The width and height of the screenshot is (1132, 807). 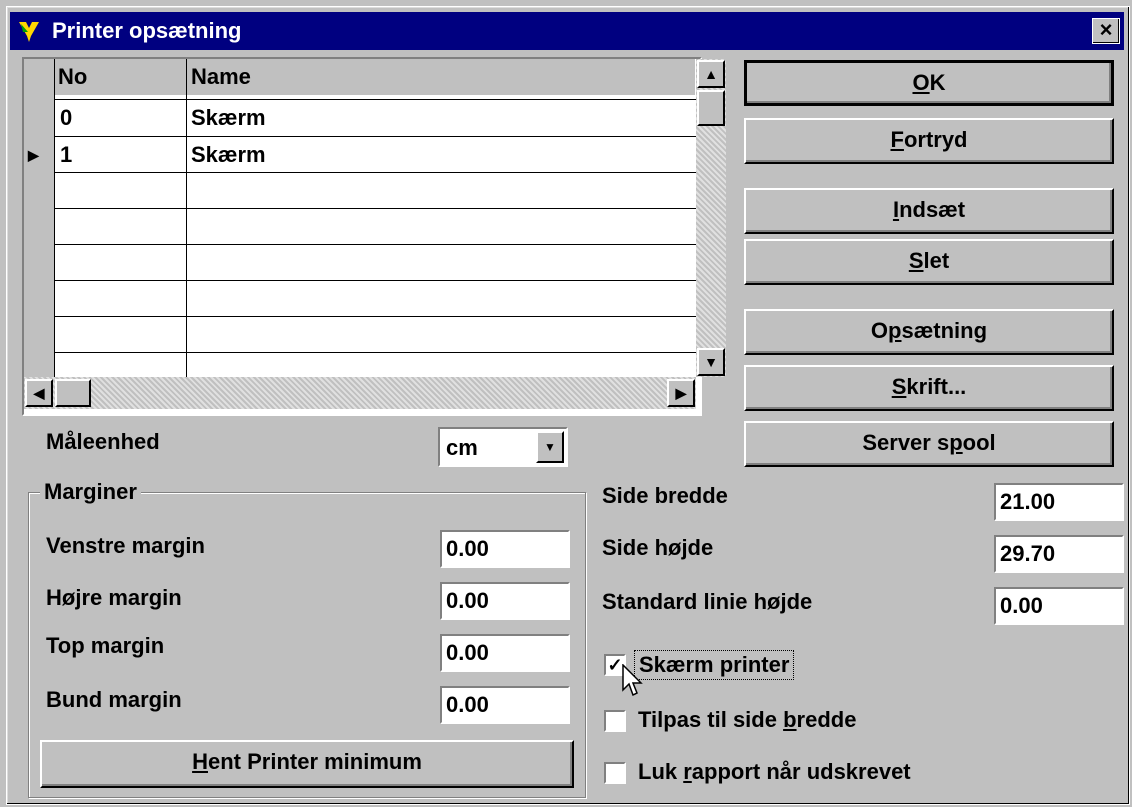 I want to click on close-button: ×, so click(x=1106, y=31).